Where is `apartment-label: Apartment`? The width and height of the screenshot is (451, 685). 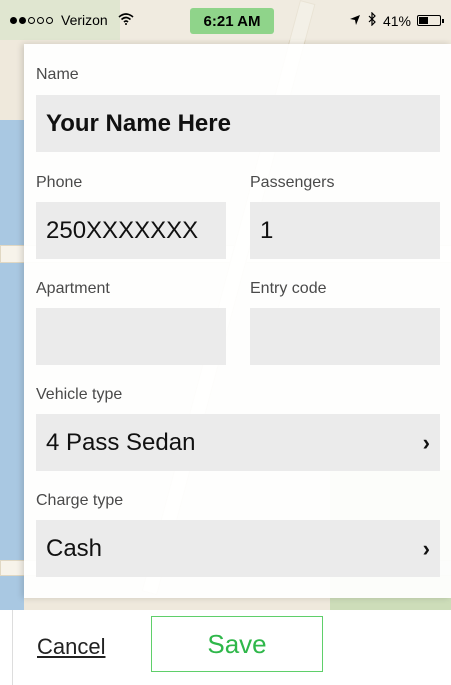 apartment-label: Apartment is located at coordinates (73, 288).